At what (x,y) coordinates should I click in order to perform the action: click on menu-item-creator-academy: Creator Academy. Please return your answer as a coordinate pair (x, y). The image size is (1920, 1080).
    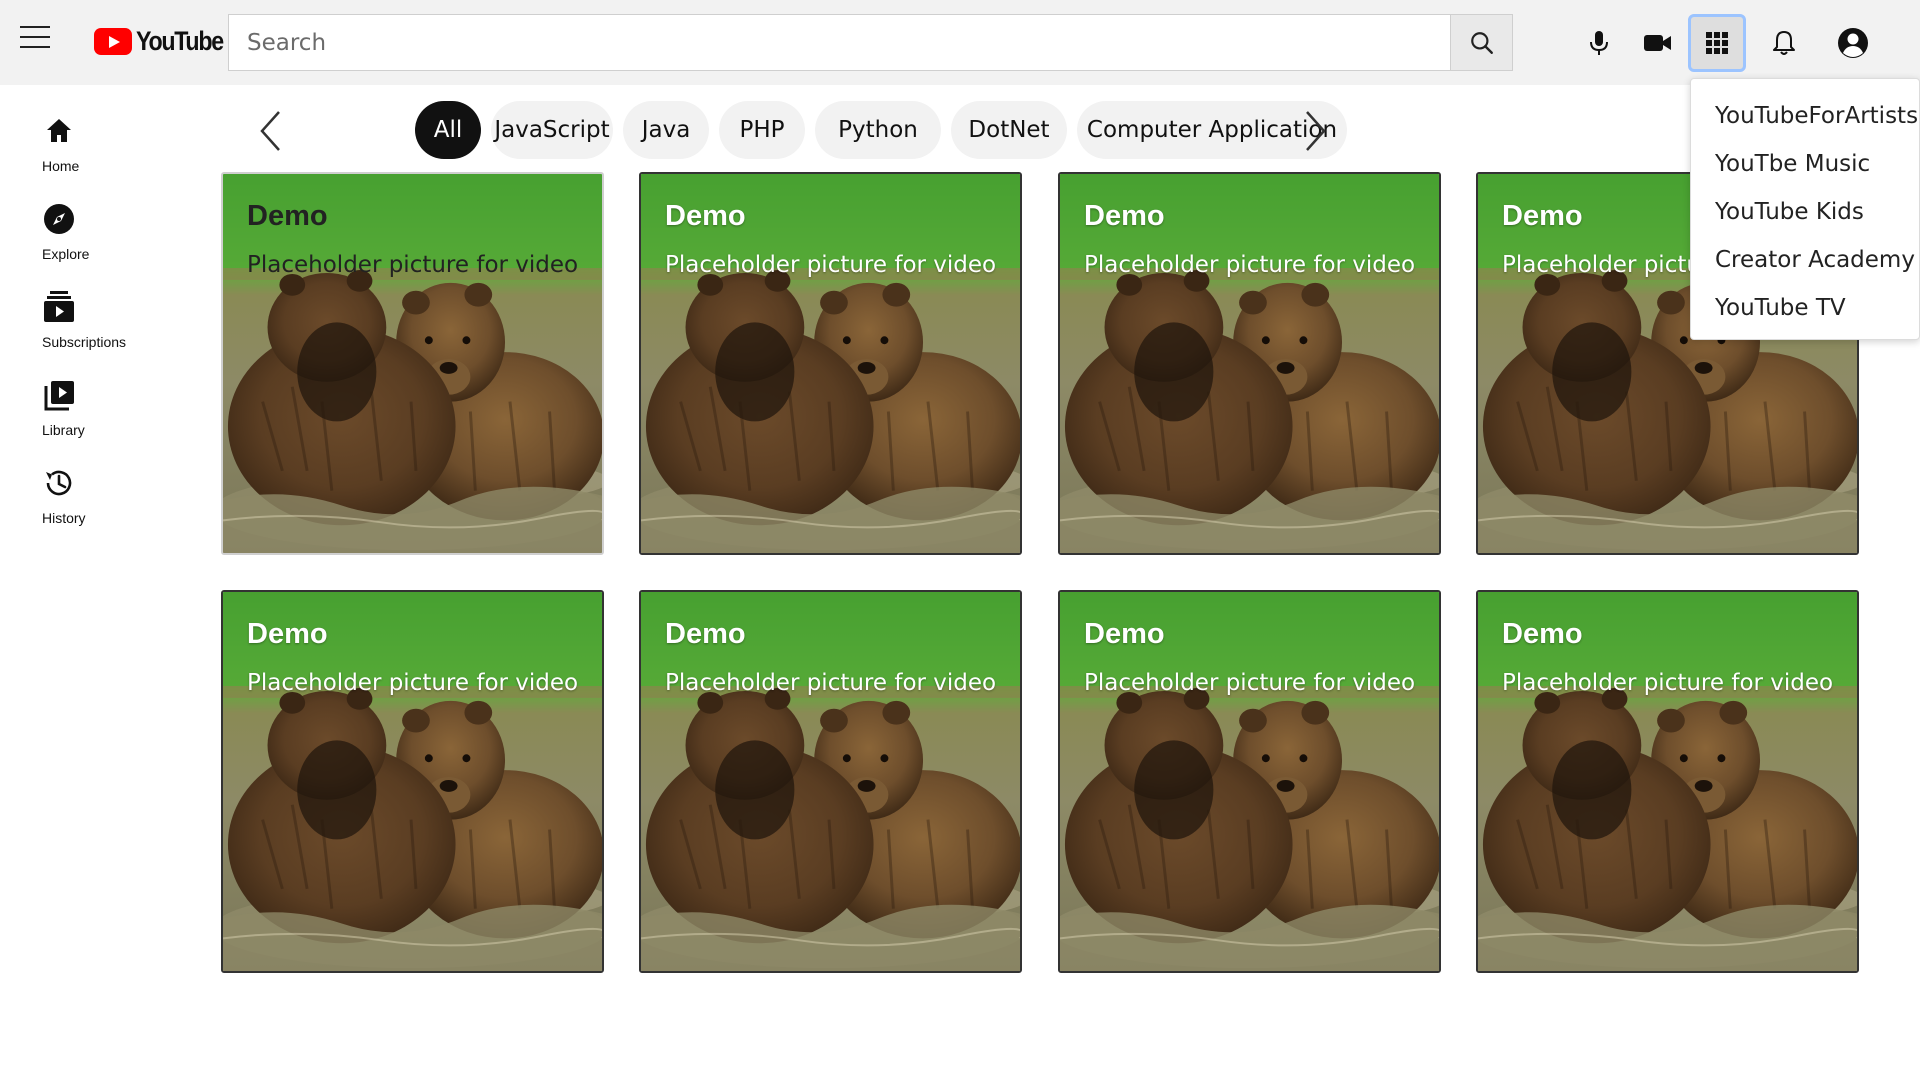
    Looking at the image, I should click on (1815, 260).